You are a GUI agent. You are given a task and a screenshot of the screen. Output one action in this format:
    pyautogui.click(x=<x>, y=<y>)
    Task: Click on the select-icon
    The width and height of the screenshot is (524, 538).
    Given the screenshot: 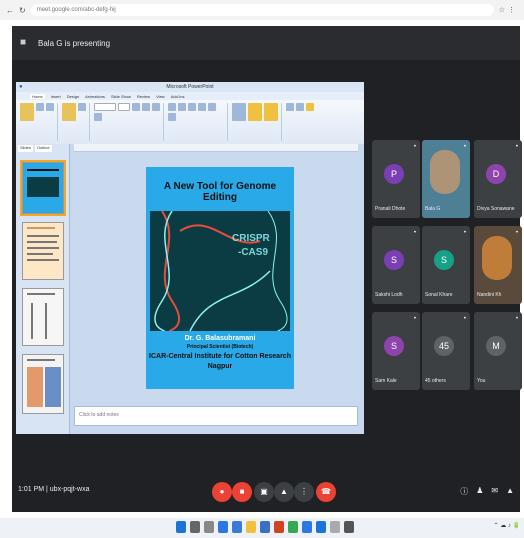 What is the action you would take?
    pyautogui.click(x=310, y=107)
    